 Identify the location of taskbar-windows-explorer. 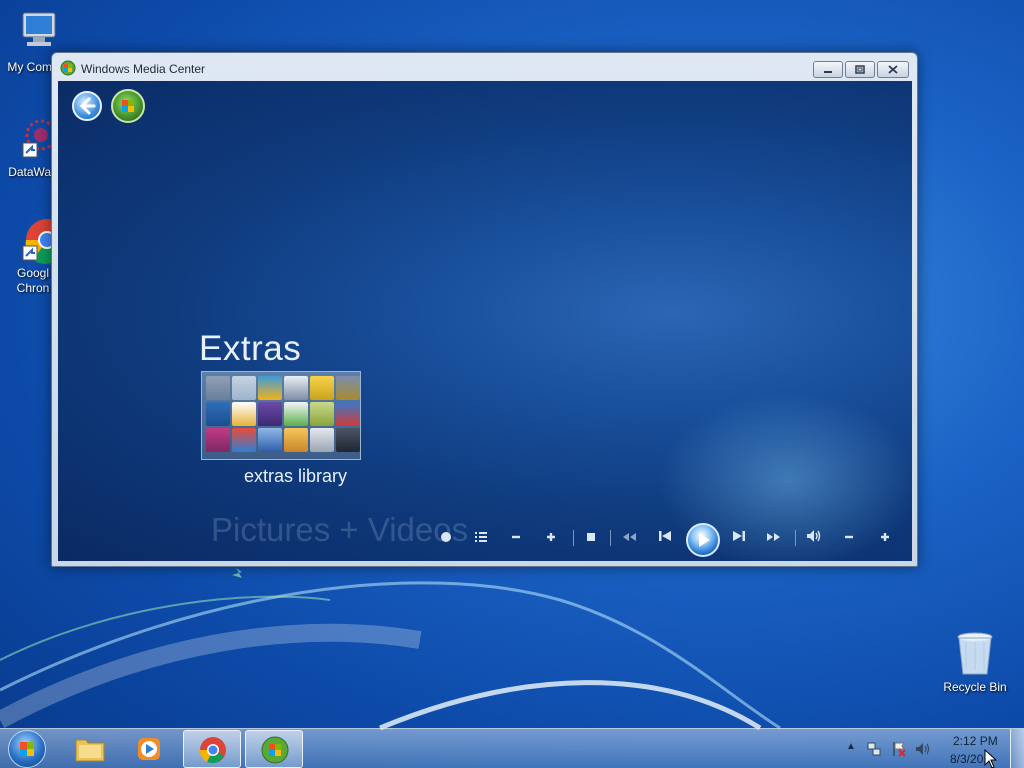
(89, 749).